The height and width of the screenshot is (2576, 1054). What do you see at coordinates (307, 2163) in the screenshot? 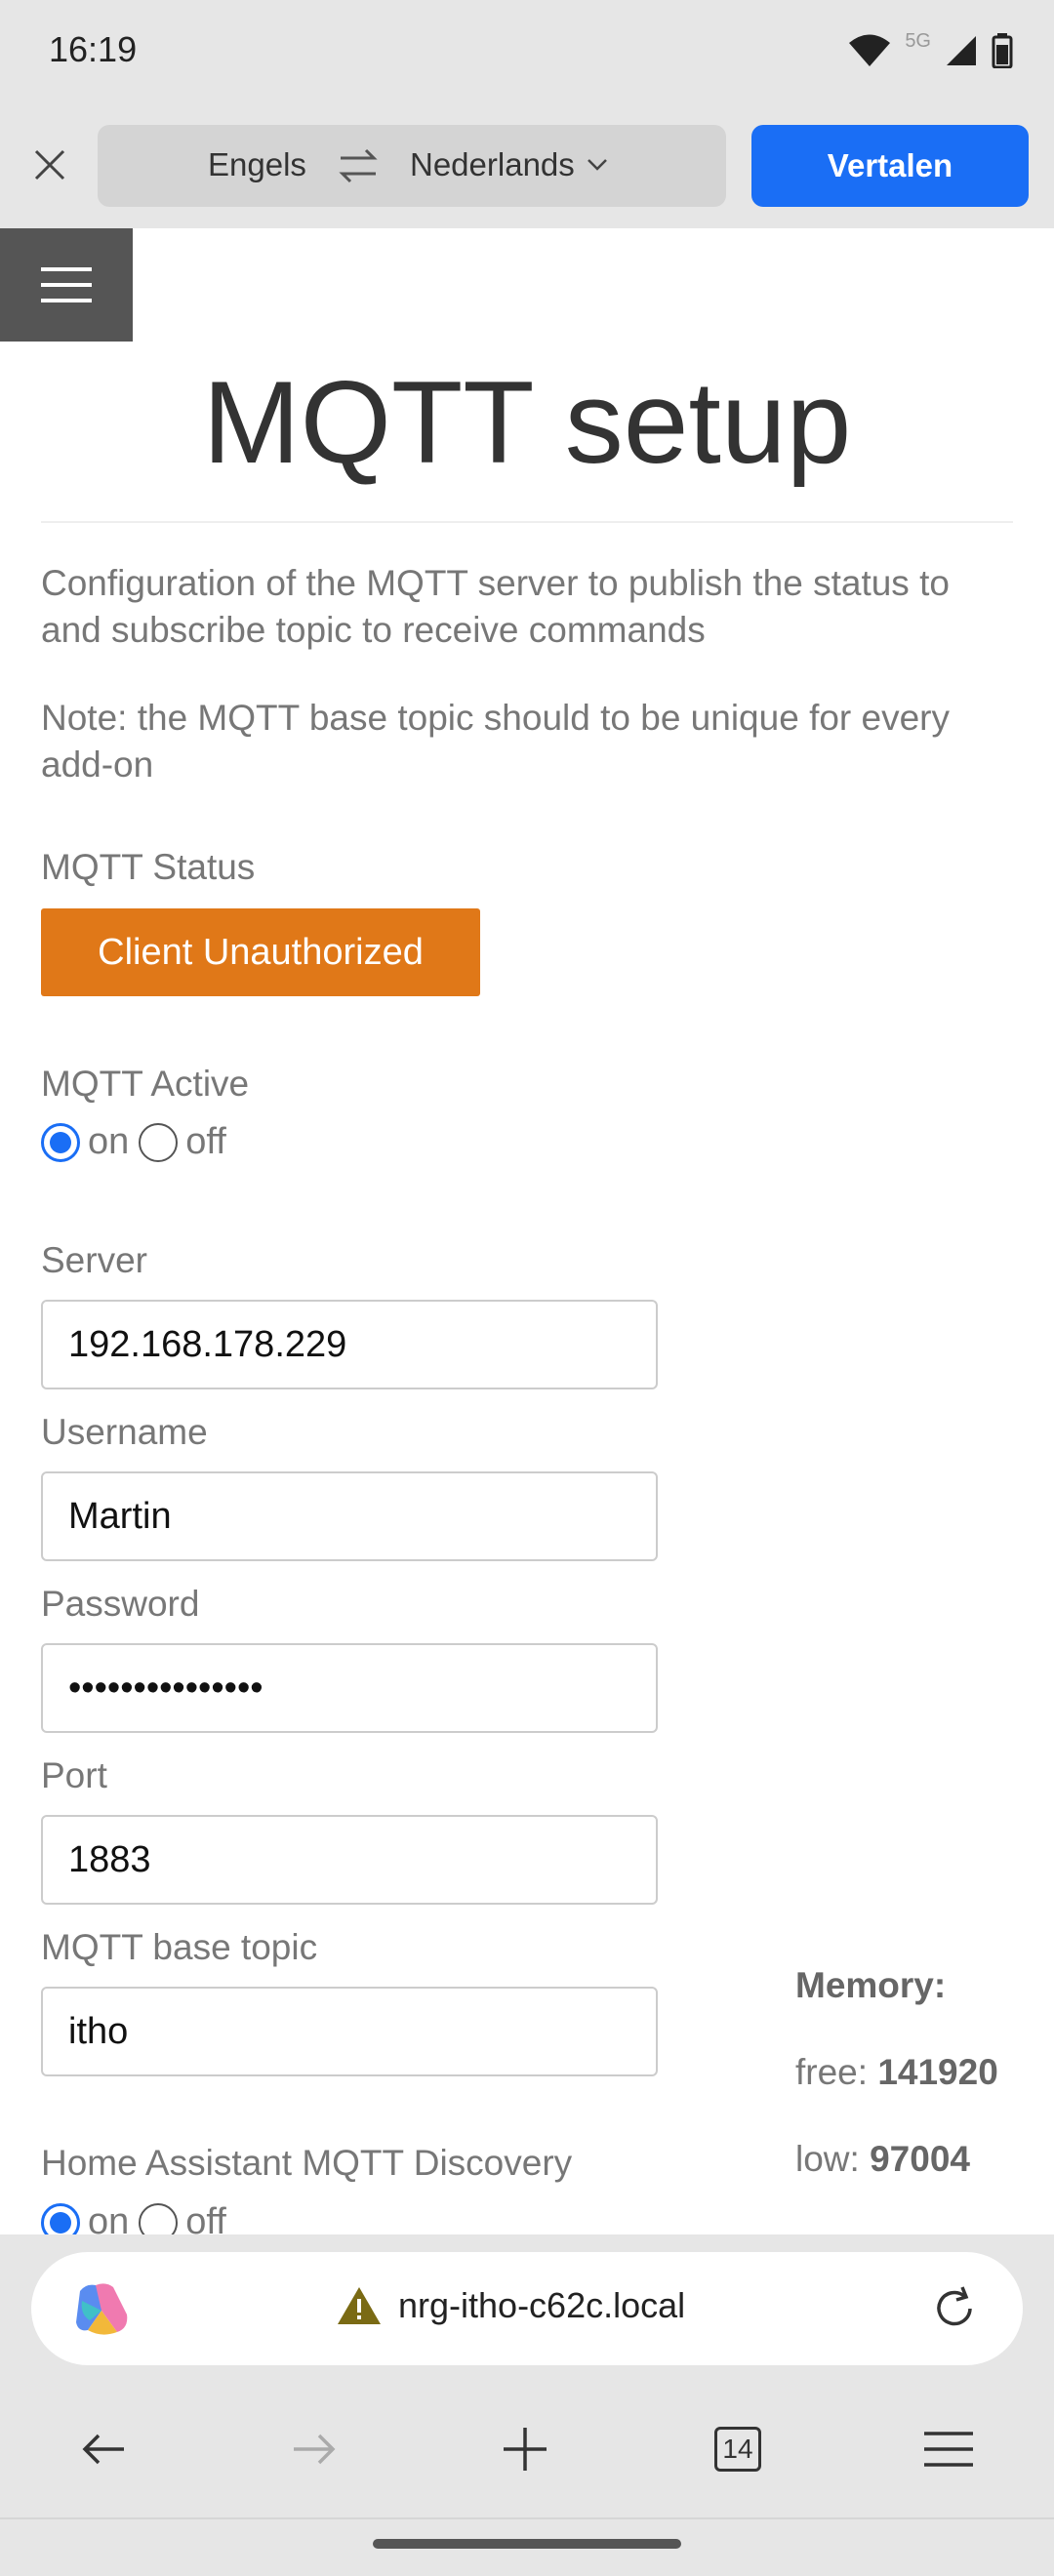
I see `ha-discovery-label: Home Assistant MQTT Discovery` at bounding box center [307, 2163].